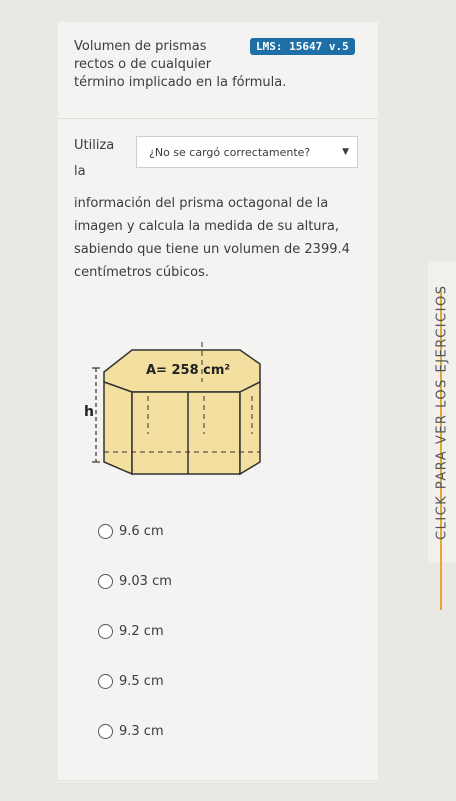 Image resolution: width=456 pixels, height=801 pixels. Describe the element at coordinates (80, 171) in the screenshot. I see `prompt-la: la` at that location.